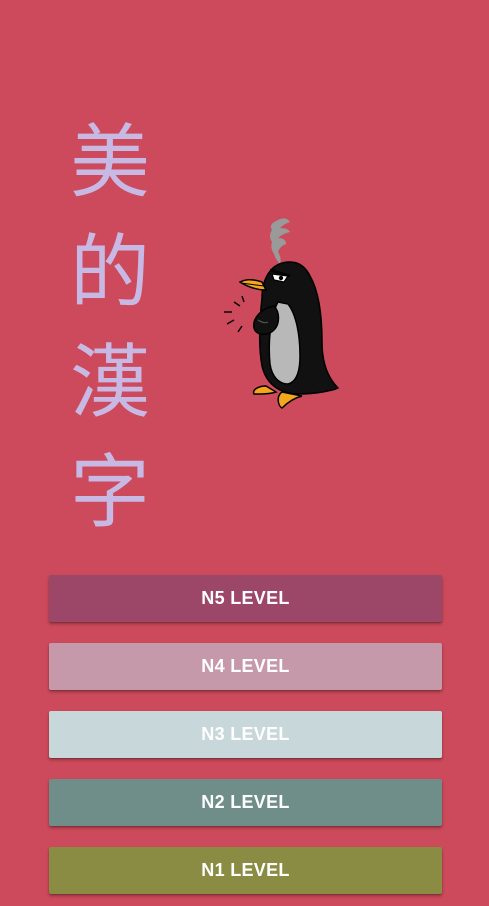 The image size is (489, 906). What do you see at coordinates (110, 162) in the screenshot?
I see `app-title-char-1: 美` at bounding box center [110, 162].